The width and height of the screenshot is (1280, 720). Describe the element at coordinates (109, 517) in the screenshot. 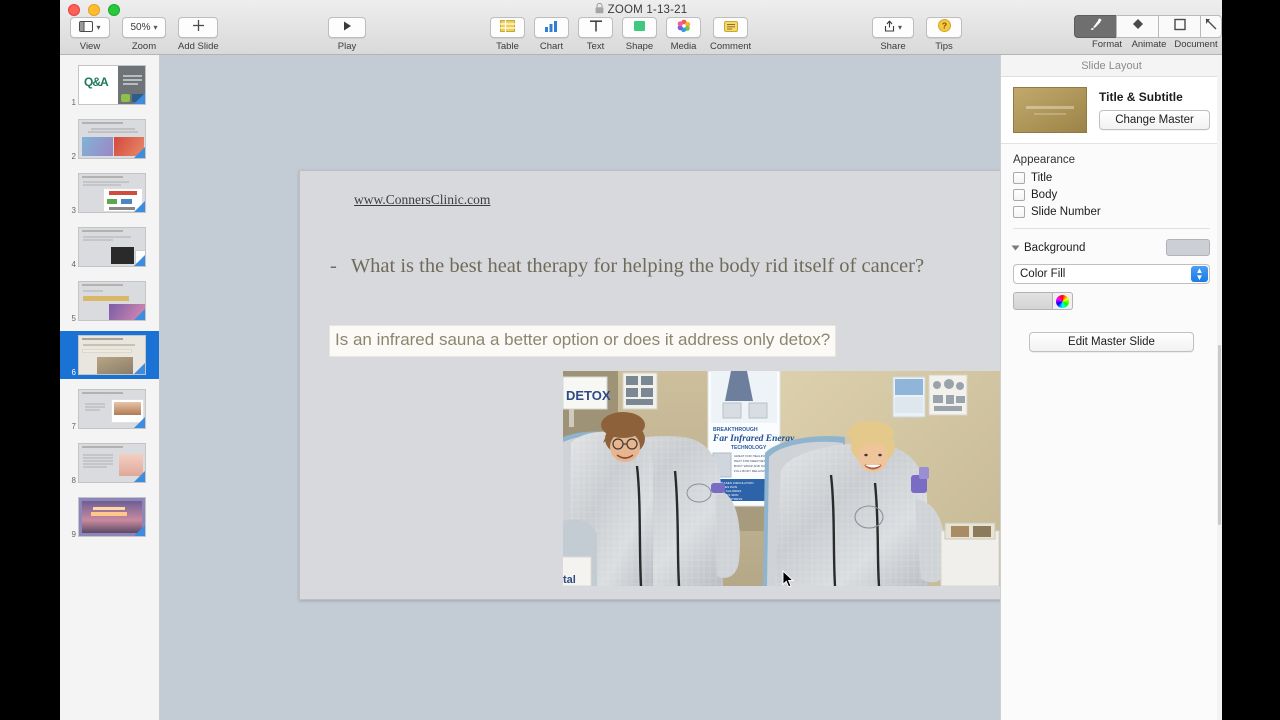

I see `nav-slide-9: 9` at that location.